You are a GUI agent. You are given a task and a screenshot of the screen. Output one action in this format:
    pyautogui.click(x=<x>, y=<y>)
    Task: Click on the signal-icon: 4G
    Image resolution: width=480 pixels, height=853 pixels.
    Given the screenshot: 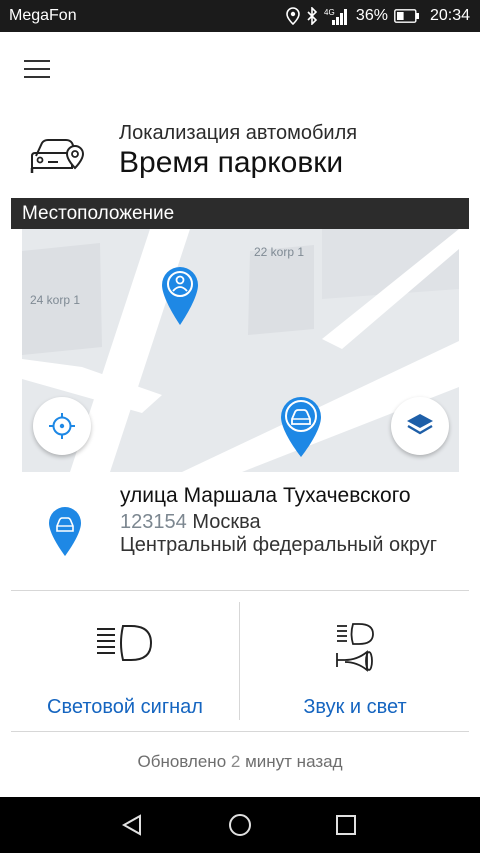 What is the action you would take?
    pyautogui.click(x=336, y=16)
    